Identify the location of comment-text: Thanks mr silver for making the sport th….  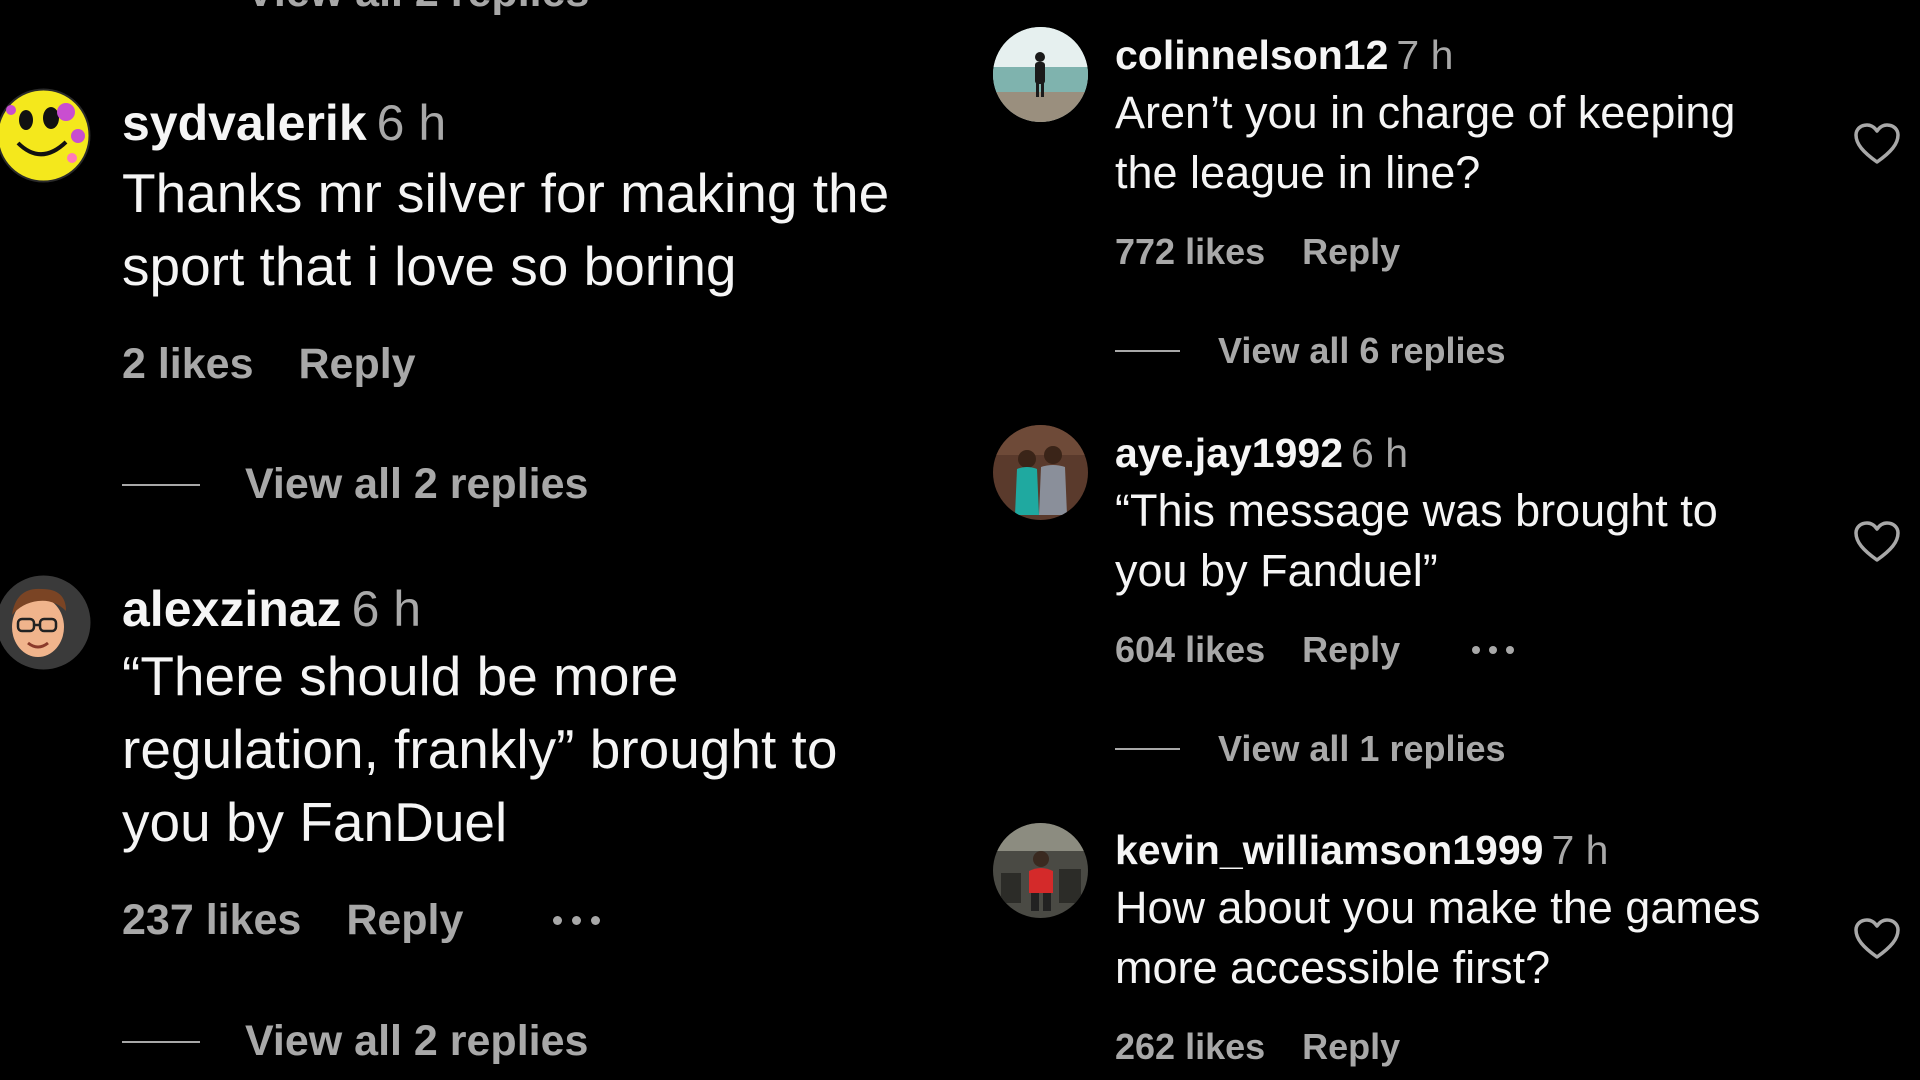
(552, 230).